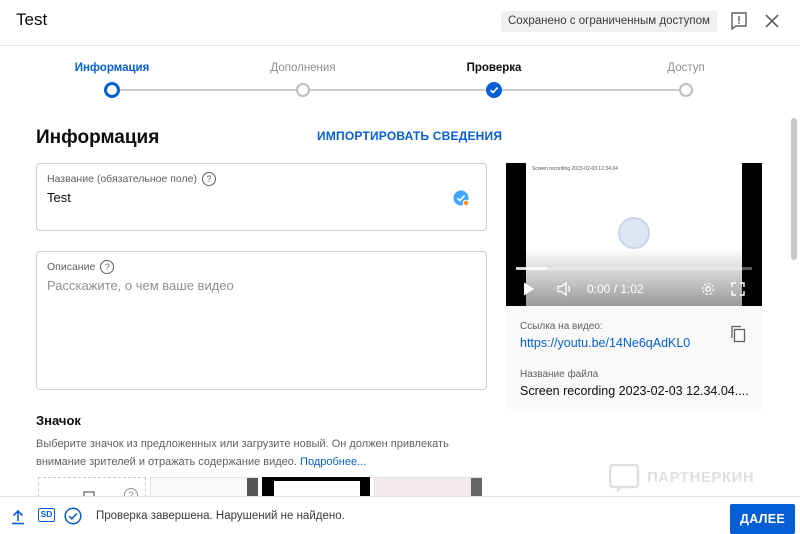  Describe the element at coordinates (92, 489) in the screenshot. I see `upload-thumbnail-button: ?` at that location.